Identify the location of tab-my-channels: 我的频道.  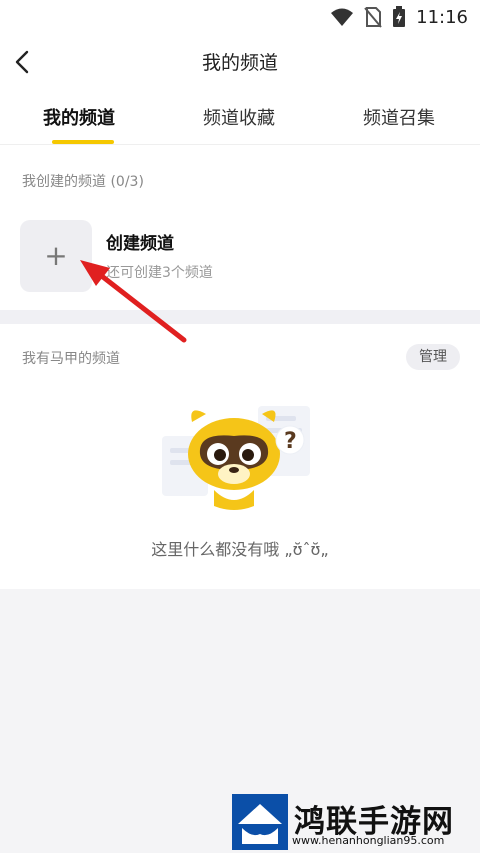
(79, 117).